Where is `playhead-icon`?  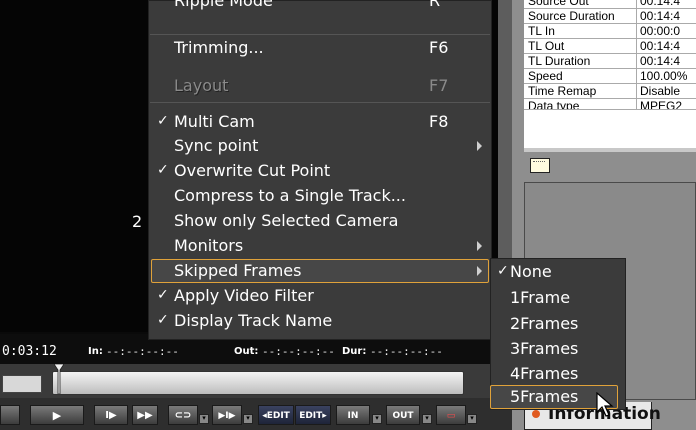 playhead-icon is located at coordinates (59, 379).